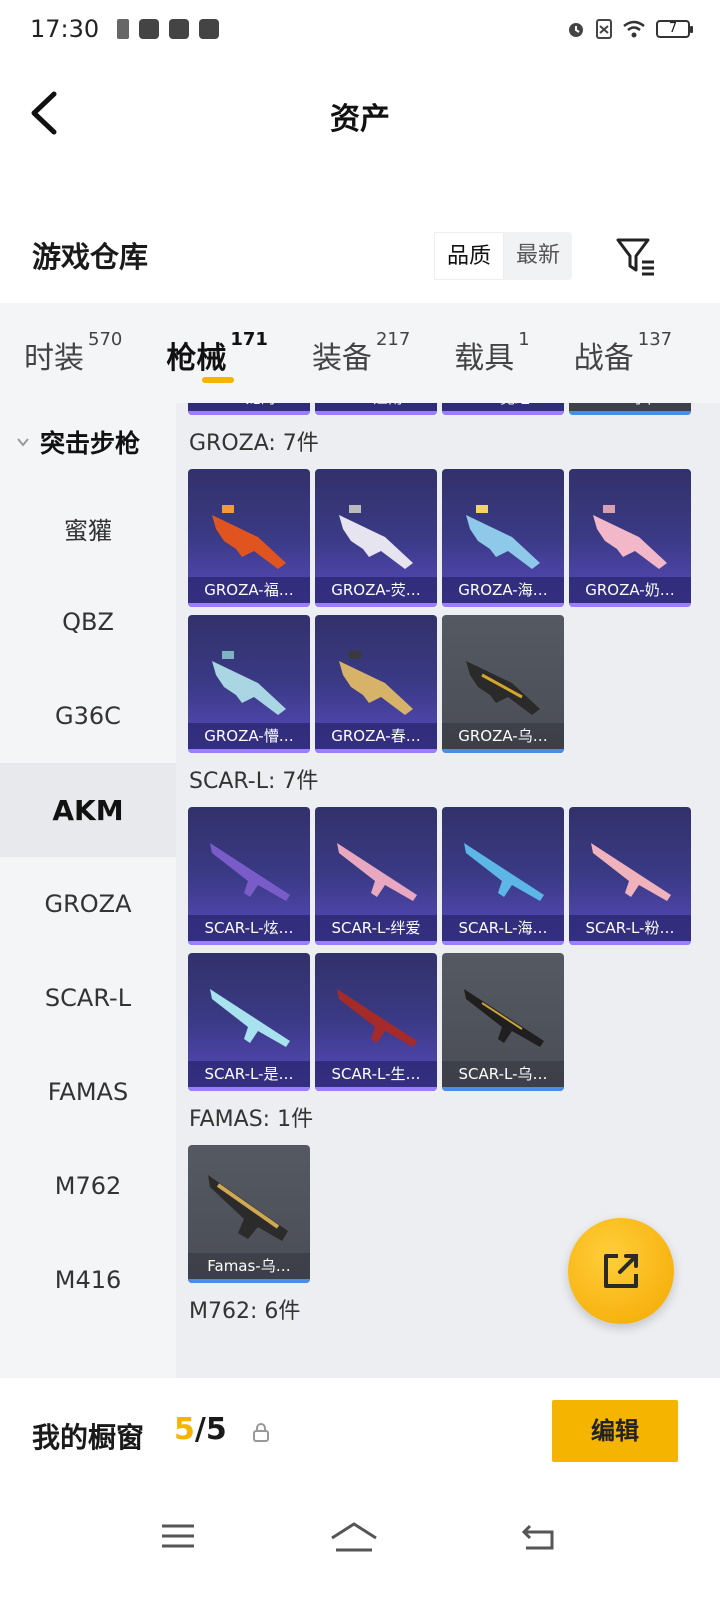 The height and width of the screenshot is (1600, 720). Describe the element at coordinates (218, 380) in the screenshot. I see `tab-active-indicator` at that location.